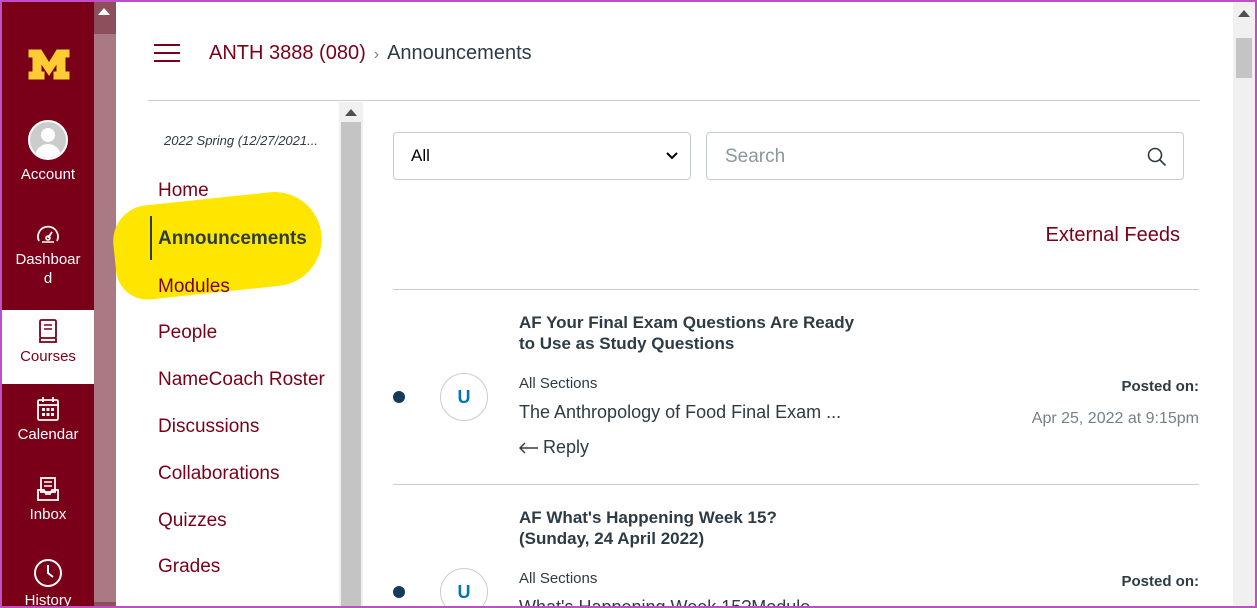 Image resolution: width=1257 pixels, height=608 pixels. What do you see at coordinates (187, 333) in the screenshot?
I see `course-nav-people: People` at bounding box center [187, 333].